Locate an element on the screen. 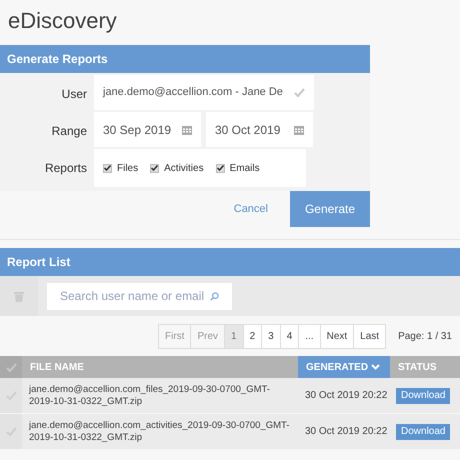  search-icon is located at coordinates (214, 296).